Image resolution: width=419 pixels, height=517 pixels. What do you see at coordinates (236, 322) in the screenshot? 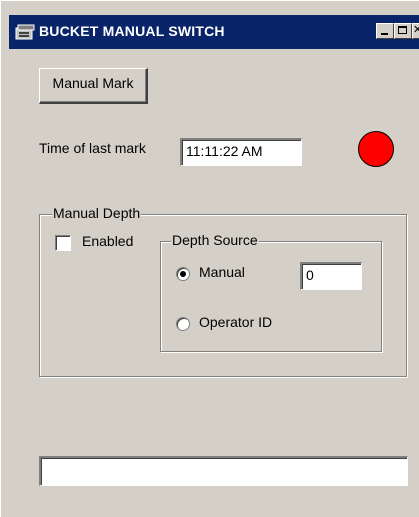
I see `operator-id-radio-label: Operator ID` at bounding box center [236, 322].